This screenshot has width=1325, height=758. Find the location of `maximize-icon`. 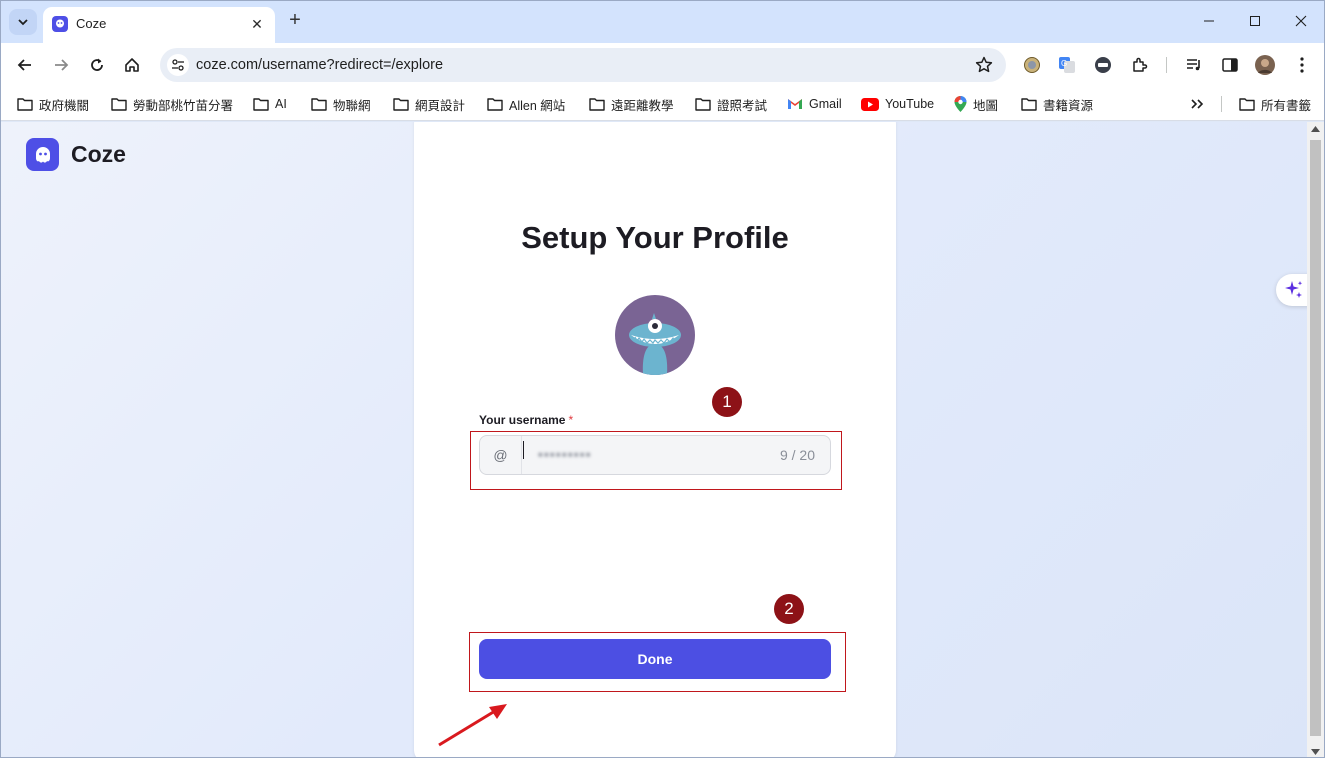

maximize-icon is located at coordinates (1255, 21).